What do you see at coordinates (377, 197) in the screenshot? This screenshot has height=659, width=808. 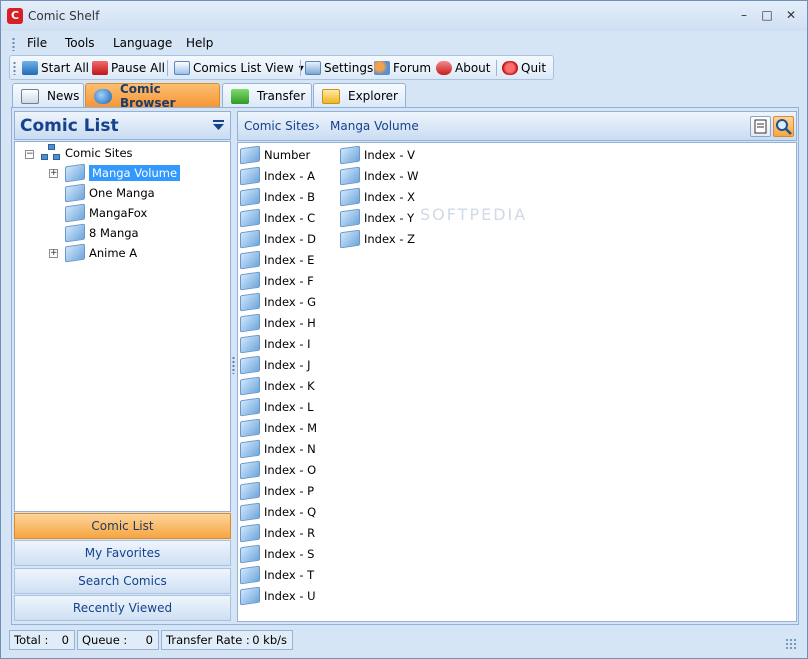 I see `list-item: Index - X` at bounding box center [377, 197].